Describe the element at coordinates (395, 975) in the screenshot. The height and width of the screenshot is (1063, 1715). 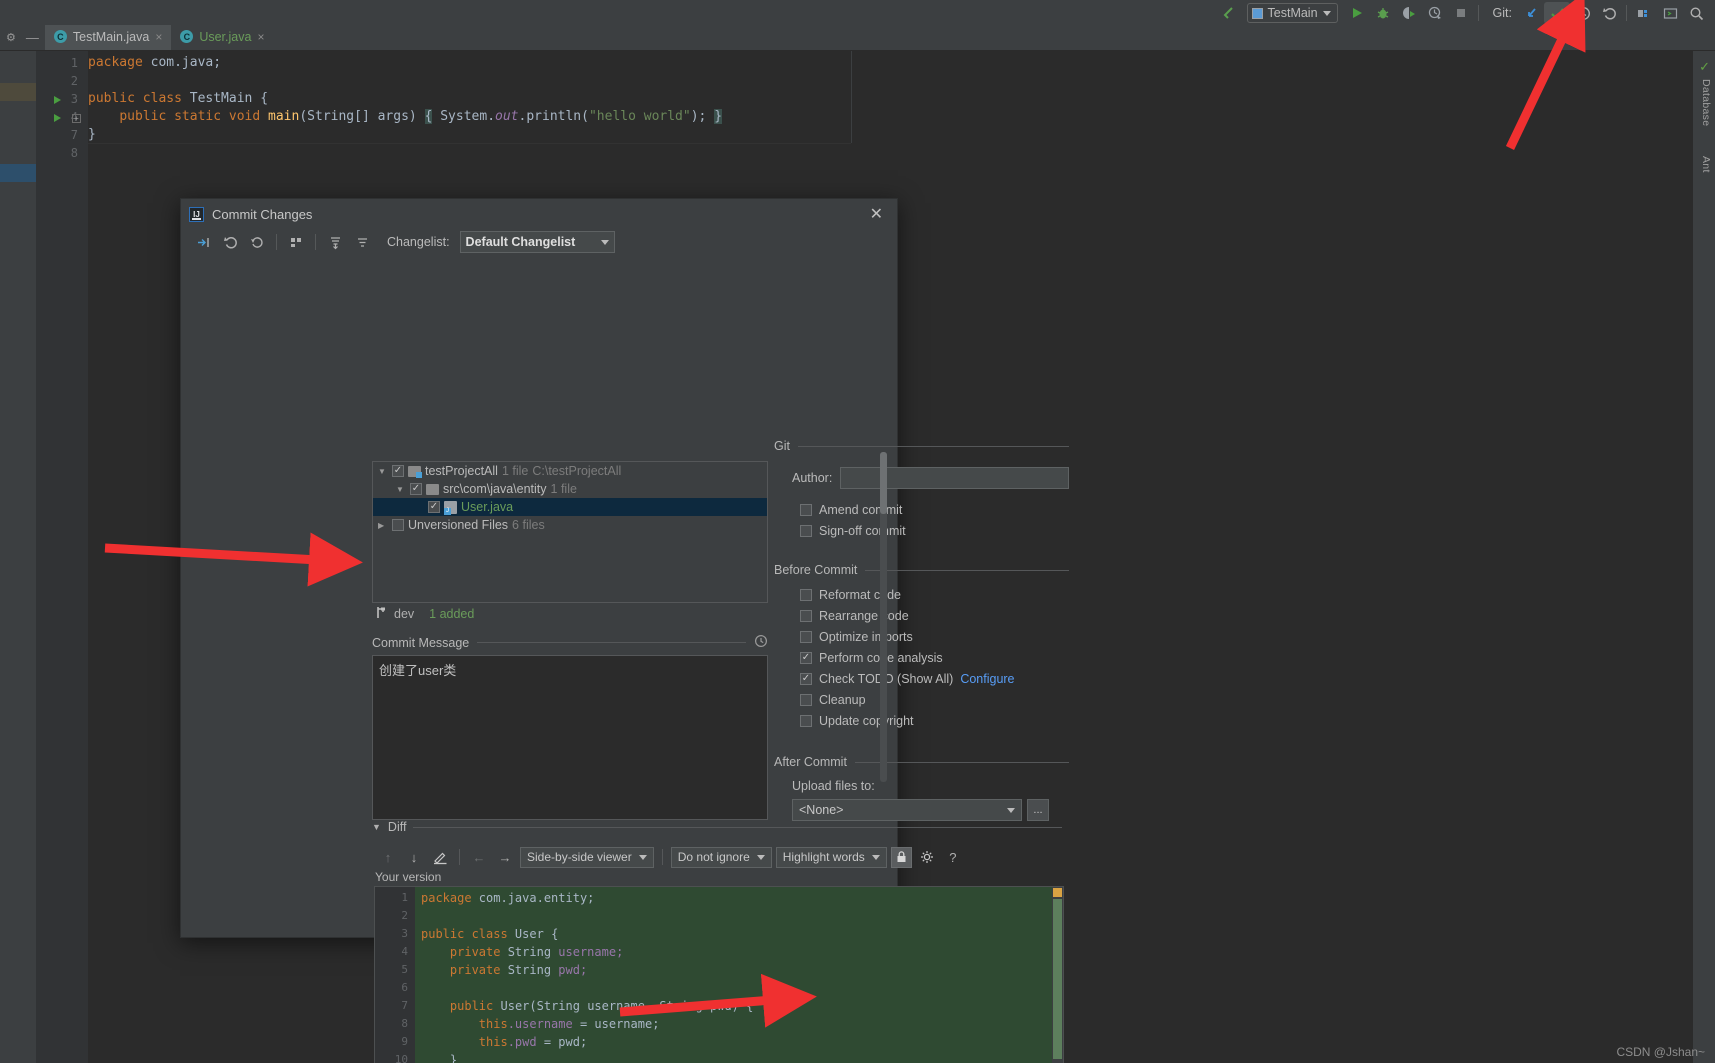
I see `diff-gutter: 1 2 3 4 5 6 7 8 9 10 11` at that location.